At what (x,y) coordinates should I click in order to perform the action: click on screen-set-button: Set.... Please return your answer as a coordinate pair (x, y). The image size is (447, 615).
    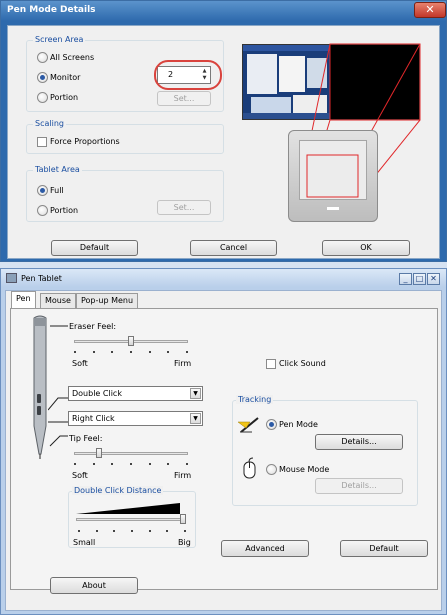
    Looking at the image, I should click on (184, 98).